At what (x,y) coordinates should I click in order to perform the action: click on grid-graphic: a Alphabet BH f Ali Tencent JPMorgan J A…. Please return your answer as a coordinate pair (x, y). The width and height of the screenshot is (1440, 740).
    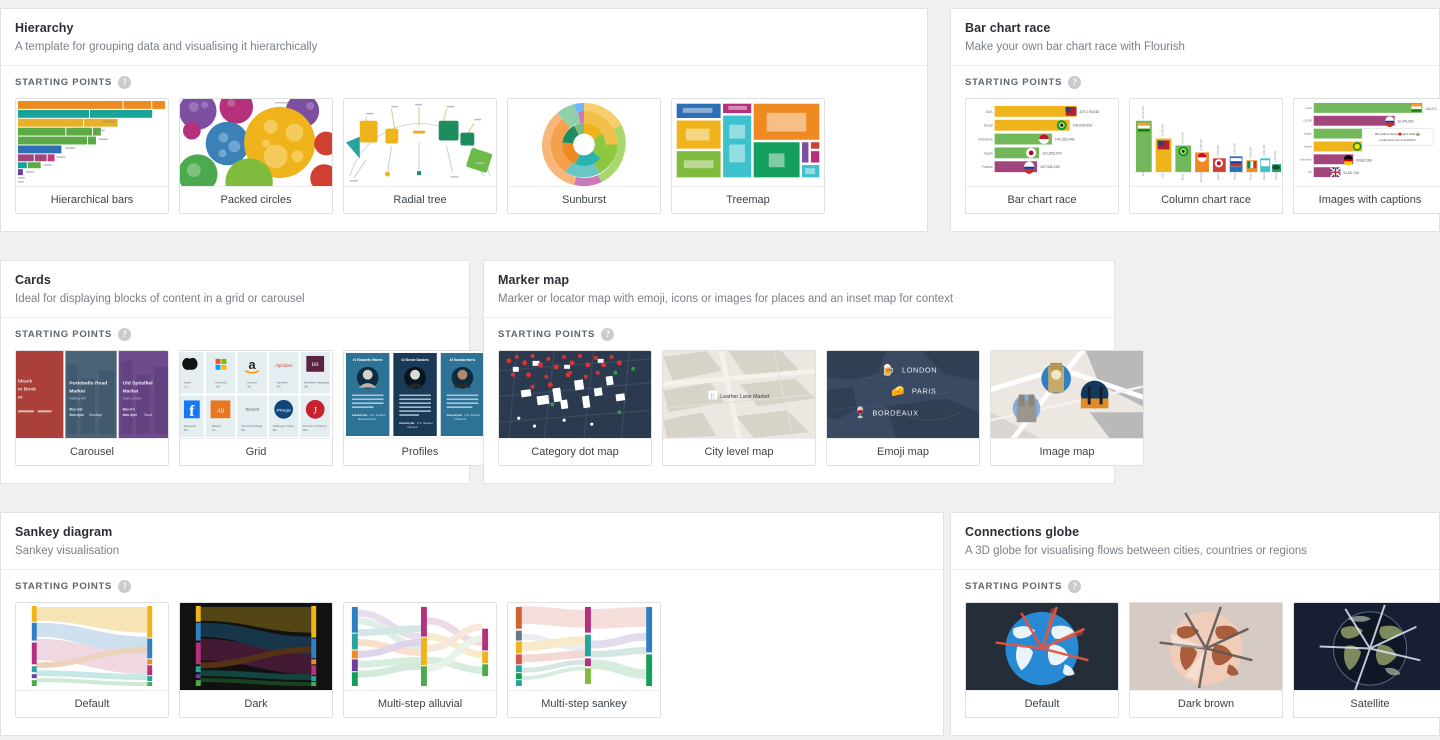
    Looking at the image, I should click on (256, 394).